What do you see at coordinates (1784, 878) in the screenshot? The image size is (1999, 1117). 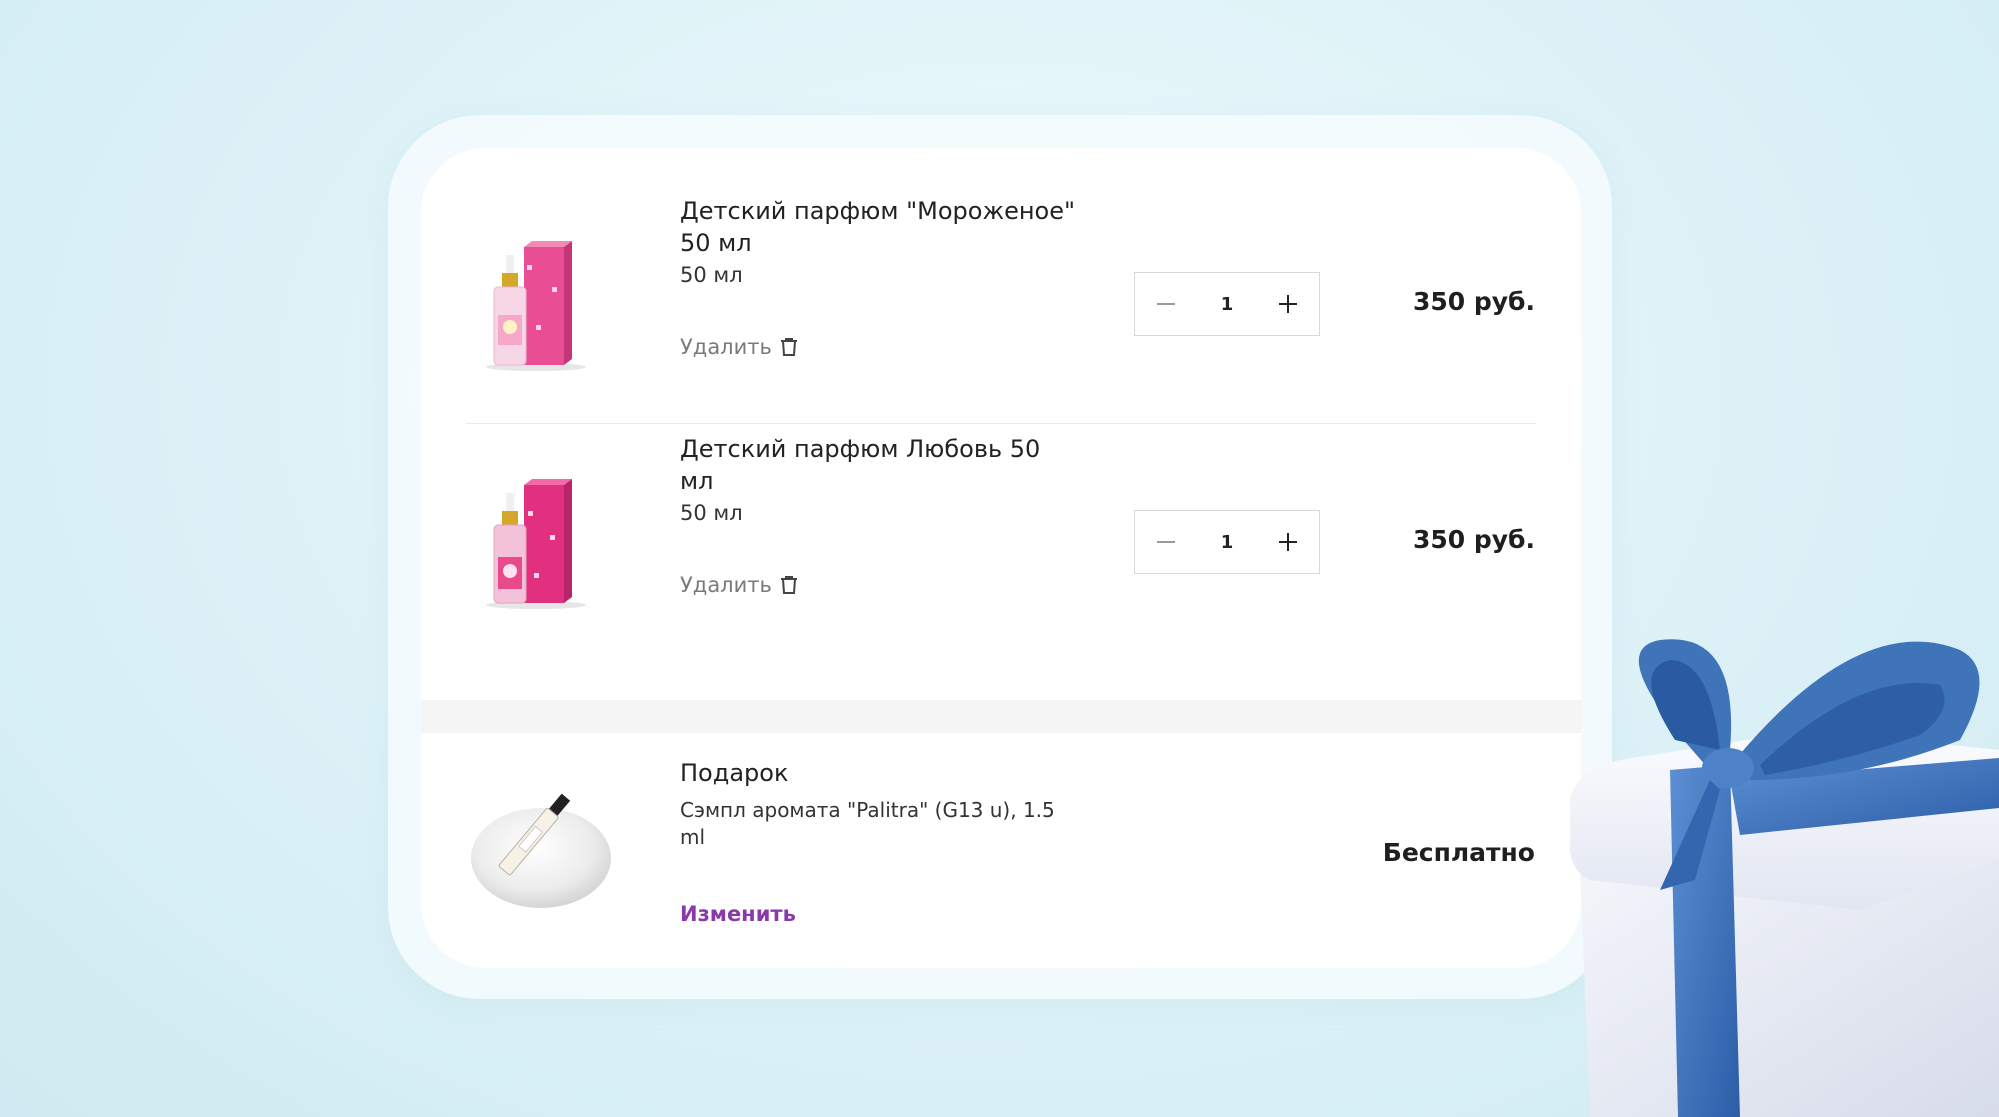 I see `gift-box-illustration` at bounding box center [1784, 878].